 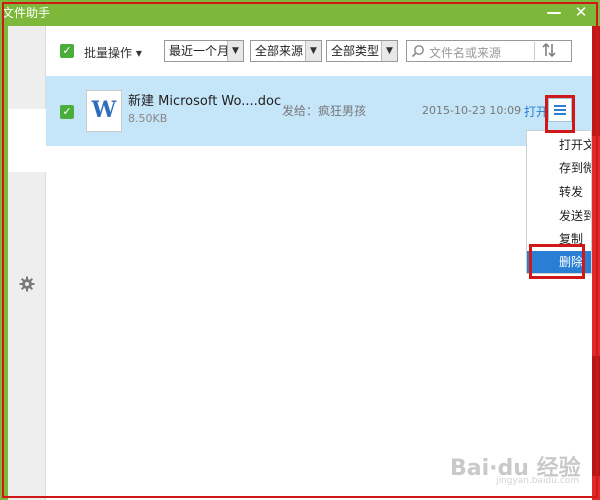 I want to click on watermark-url: jingyan.baidu.com, so click(x=538, y=481).